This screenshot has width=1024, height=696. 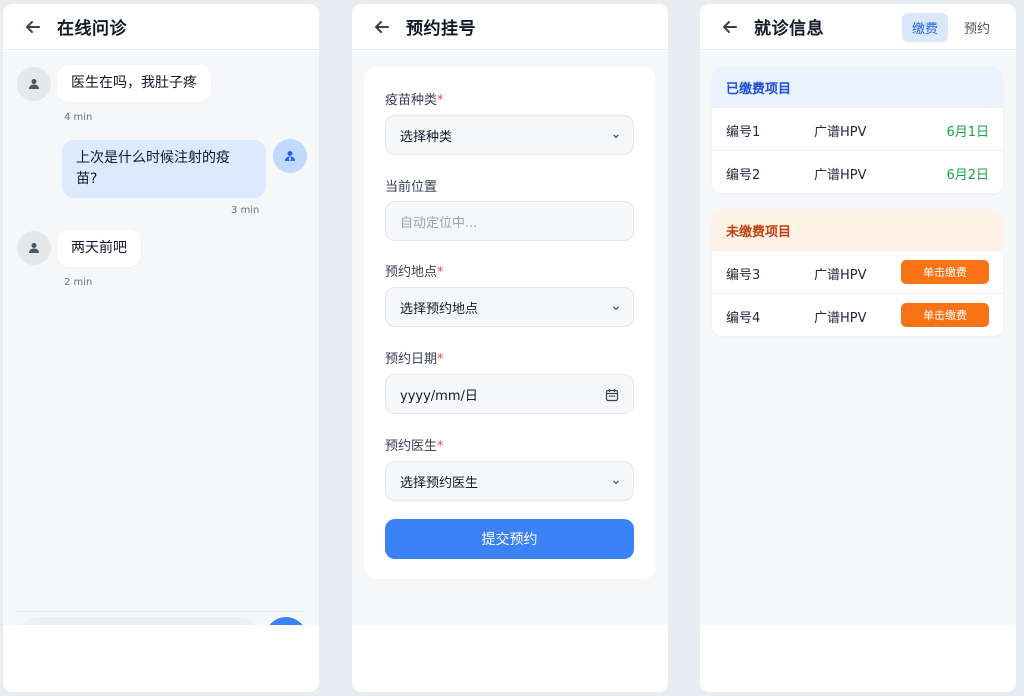 What do you see at coordinates (509, 307) in the screenshot?
I see `place-select: 选择预约地点` at bounding box center [509, 307].